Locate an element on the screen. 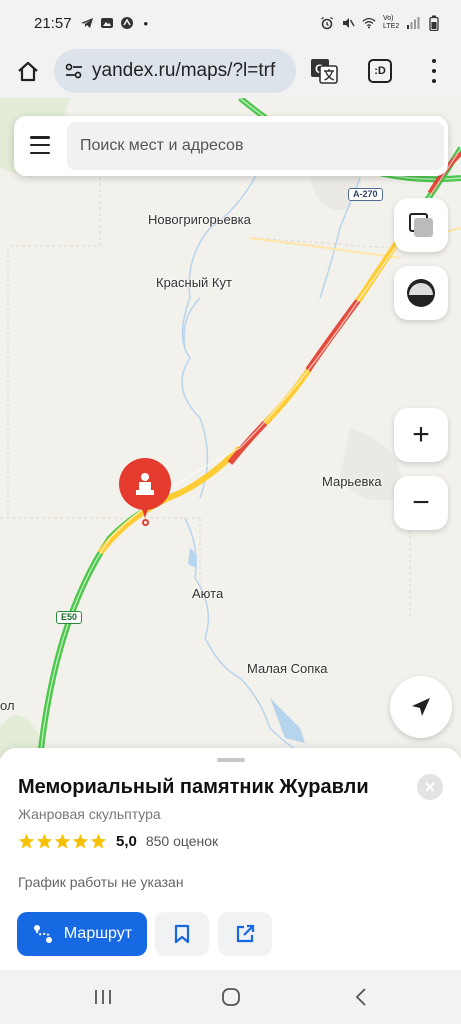 The height and width of the screenshot is (1024, 461). close-button is located at coordinates (430, 787).